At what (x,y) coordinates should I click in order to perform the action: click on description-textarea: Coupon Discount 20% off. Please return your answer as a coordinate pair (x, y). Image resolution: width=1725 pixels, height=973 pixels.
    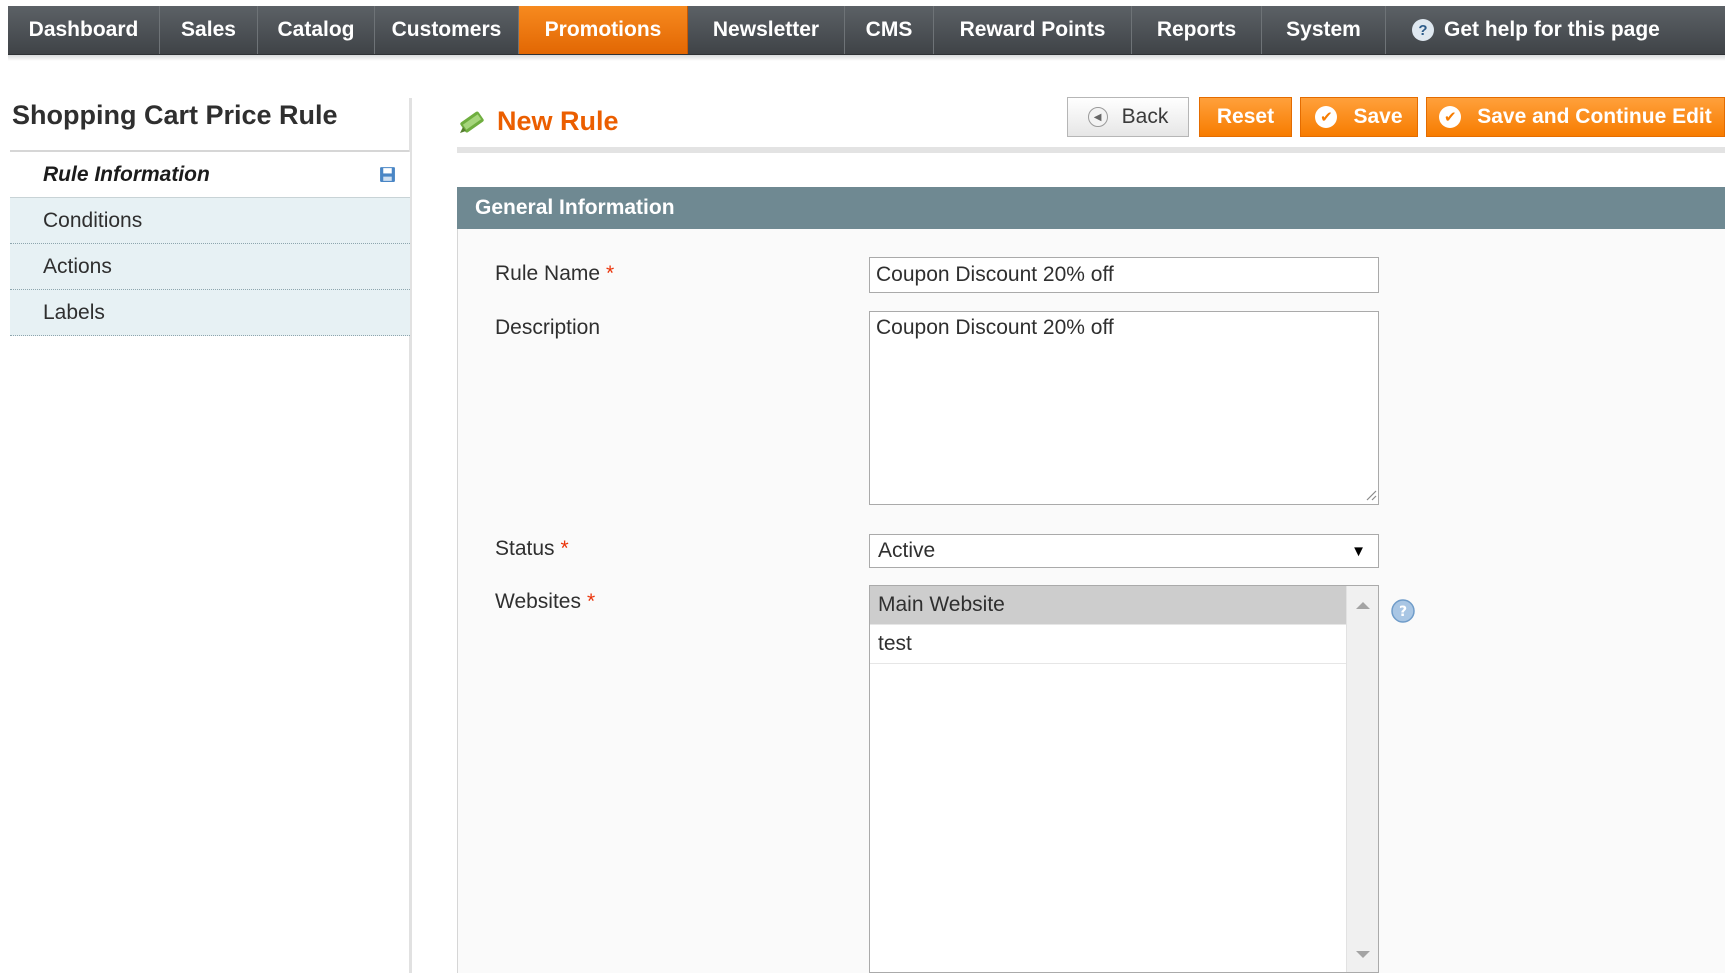
    Looking at the image, I should click on (1124, 408).